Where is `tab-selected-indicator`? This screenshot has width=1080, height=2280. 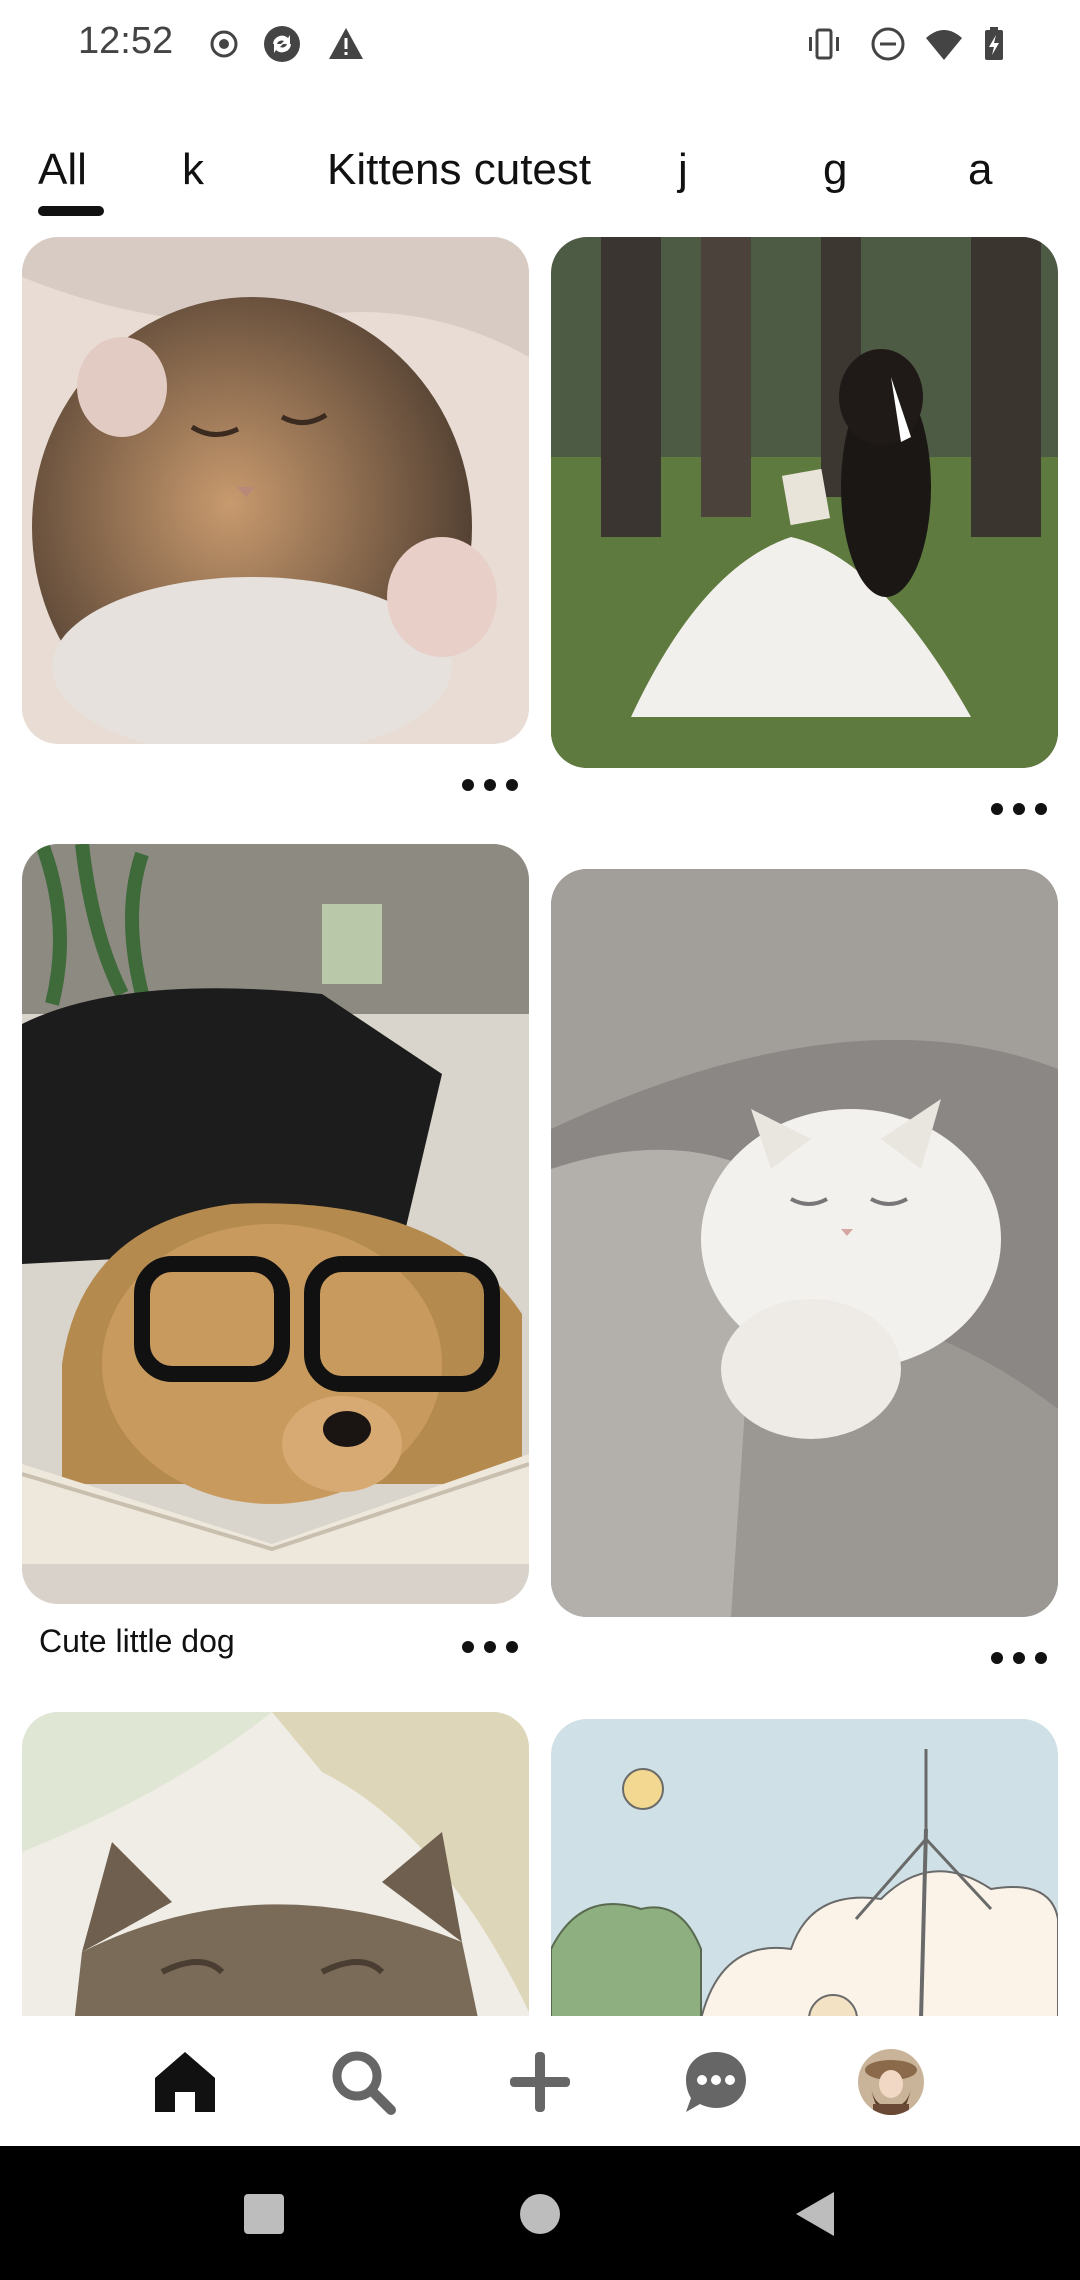 tab-selected-indicator is located at coordinates (71, 211).